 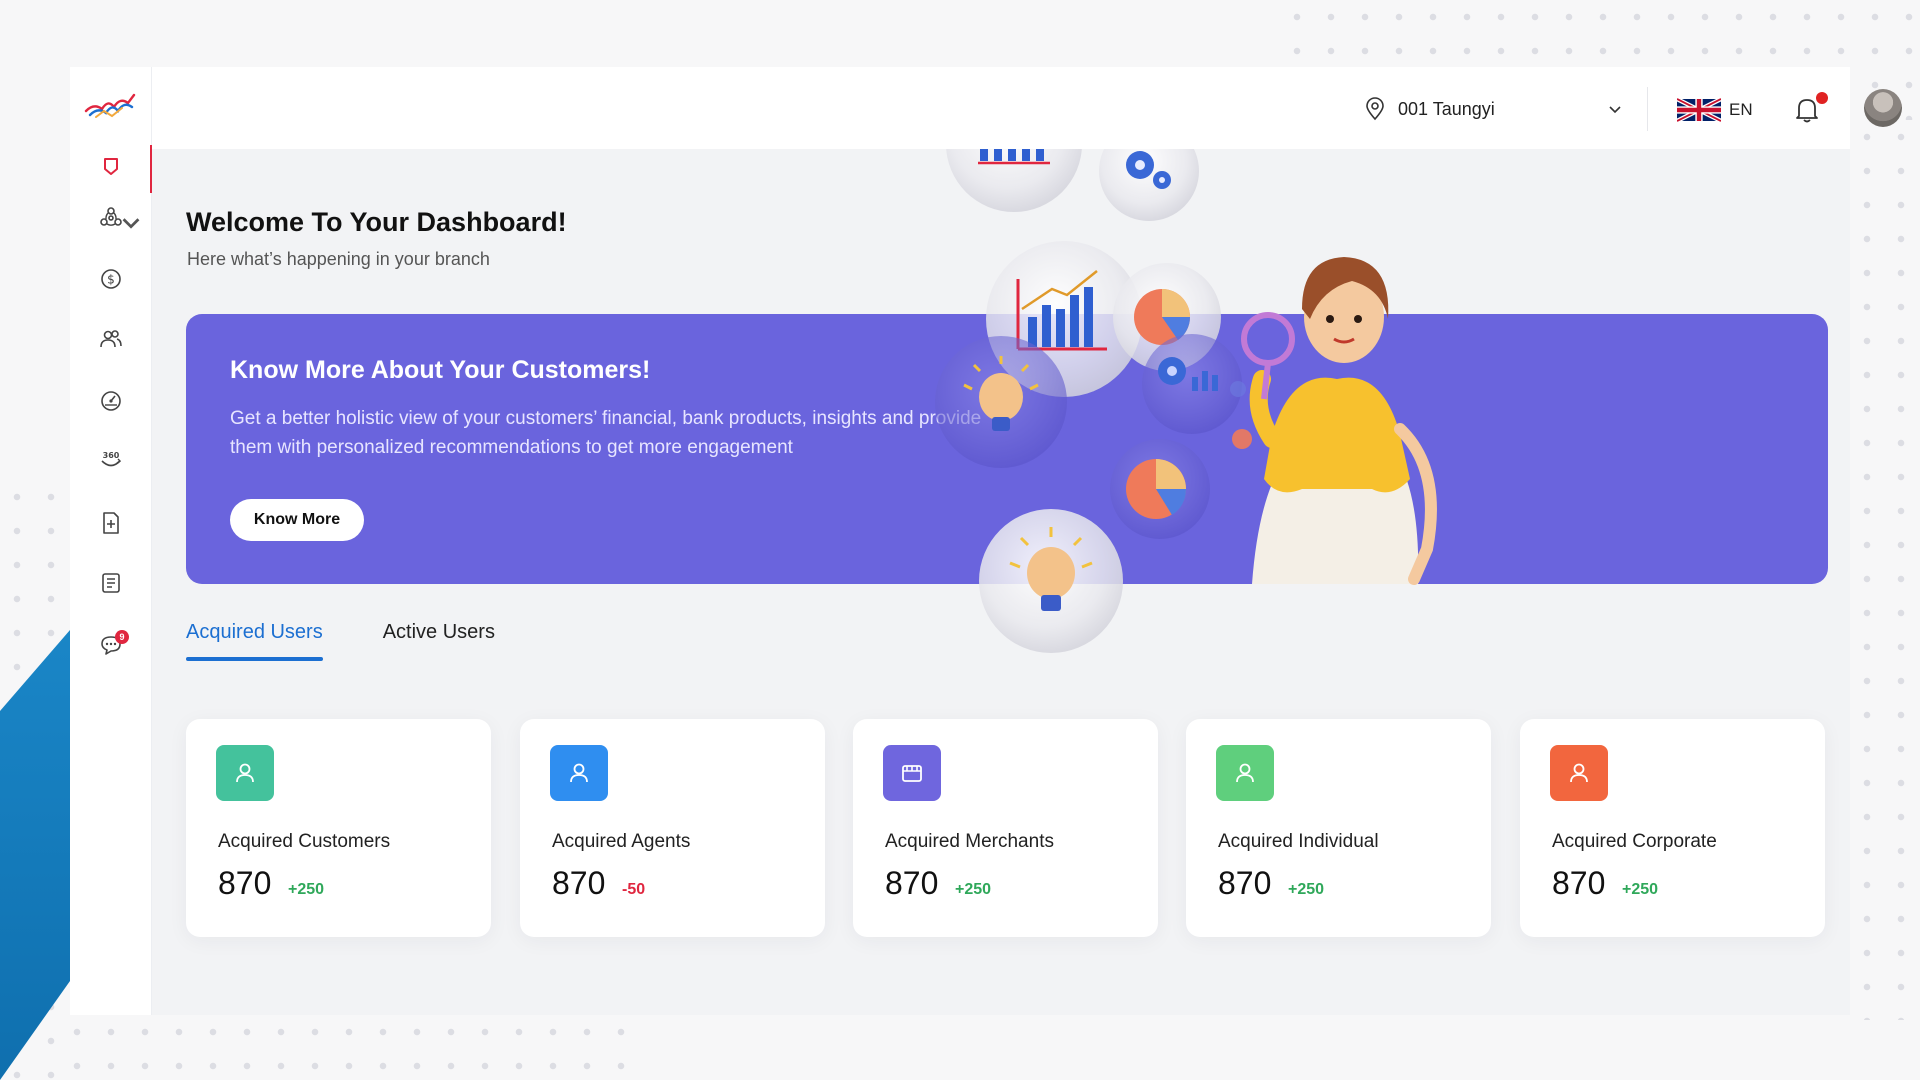 I want to click on top-header: 001 Taungyi EN, so click(x=1027, y=108).